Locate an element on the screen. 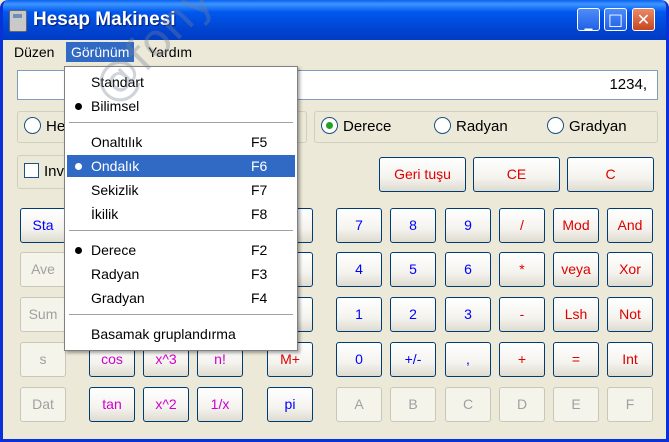 The image size is (669, 442). menu-item-label: Onaltılık is located at coordinates (117, 142).